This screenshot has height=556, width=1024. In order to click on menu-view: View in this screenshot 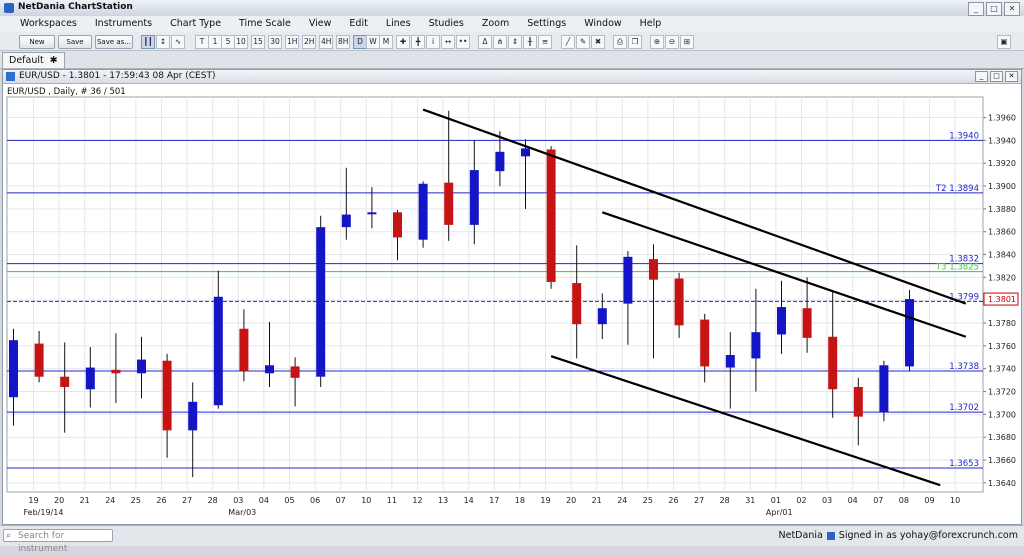, I will do `click(320, 24)`.